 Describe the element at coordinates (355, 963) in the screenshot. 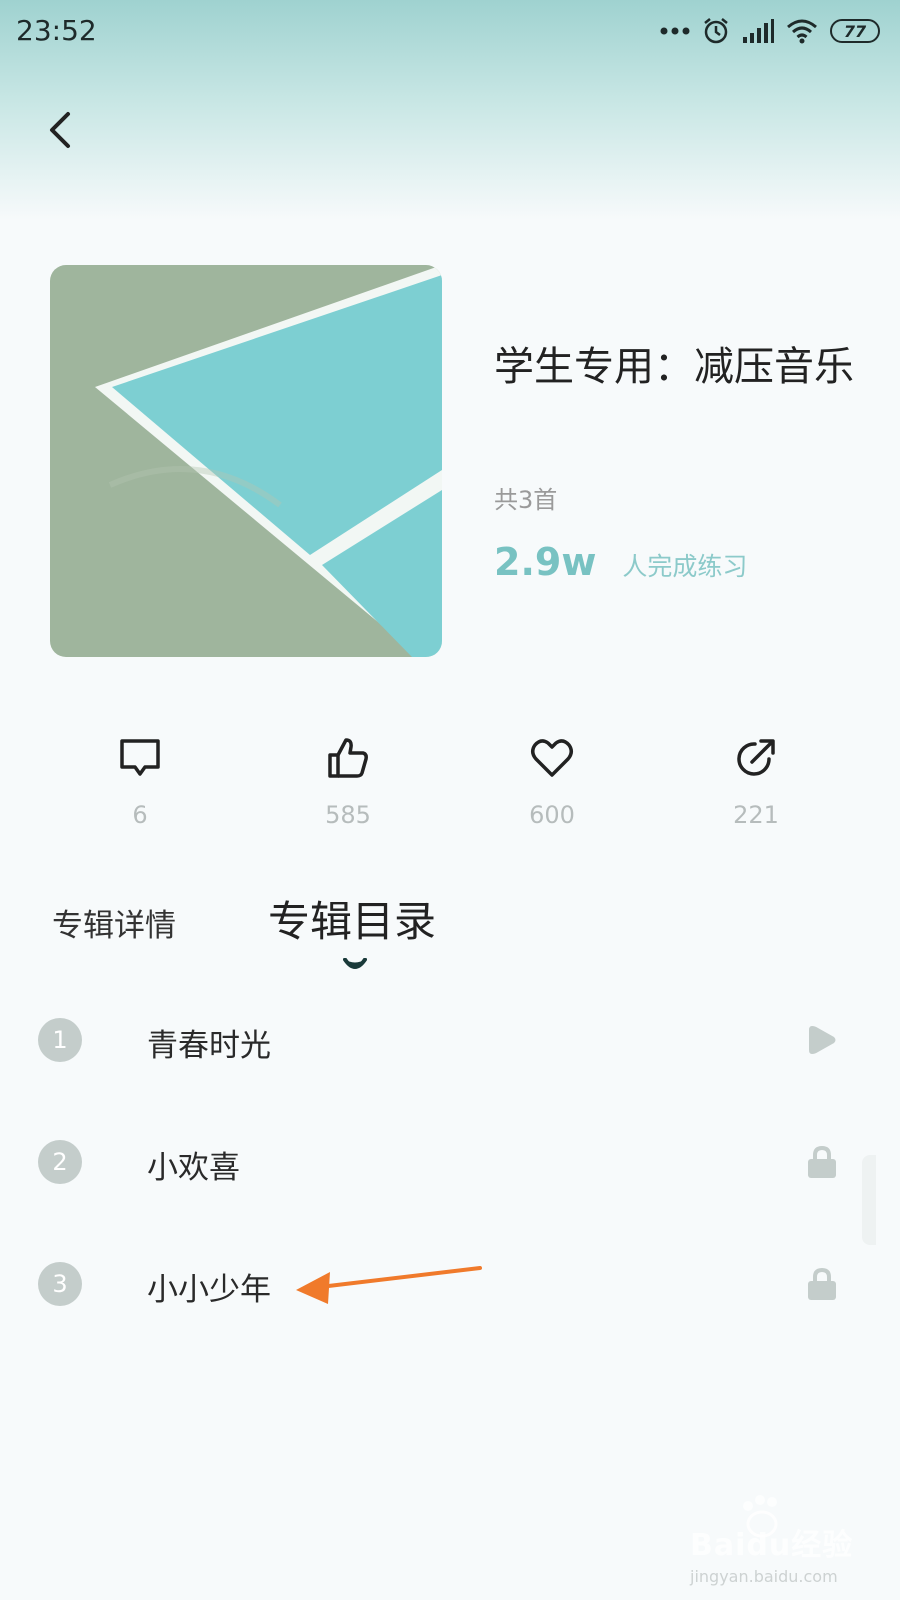

I see `tab-active-indicator` at that location.